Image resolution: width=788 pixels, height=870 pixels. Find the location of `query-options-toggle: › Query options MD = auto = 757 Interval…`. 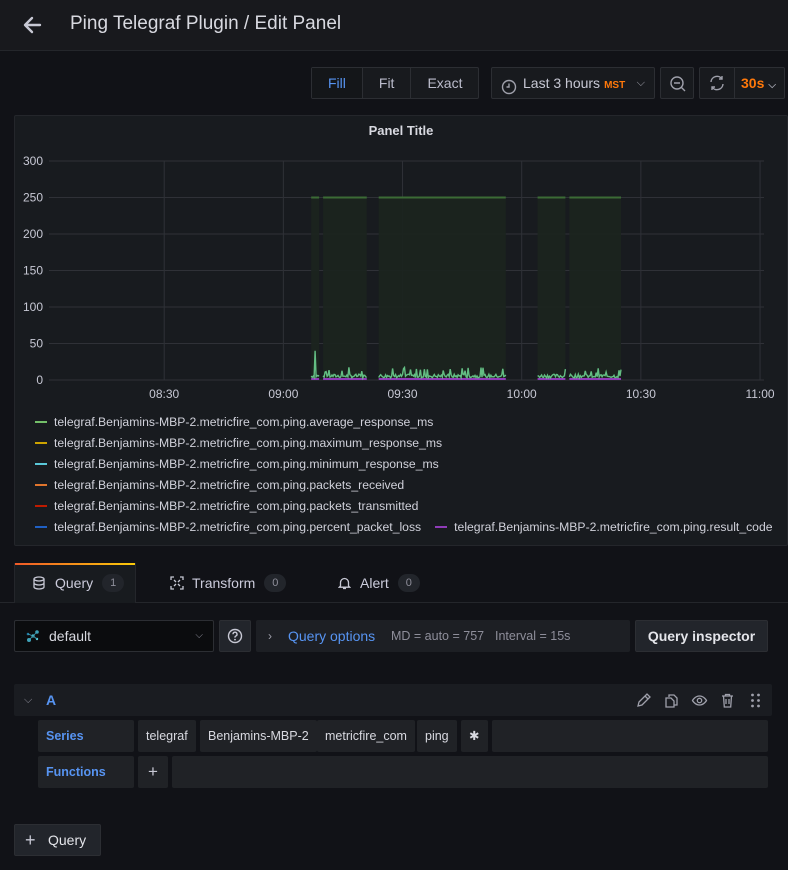

query-options-toggle: › Query options MD = auto = 757 Interval… is located at coordinates (443, 636).